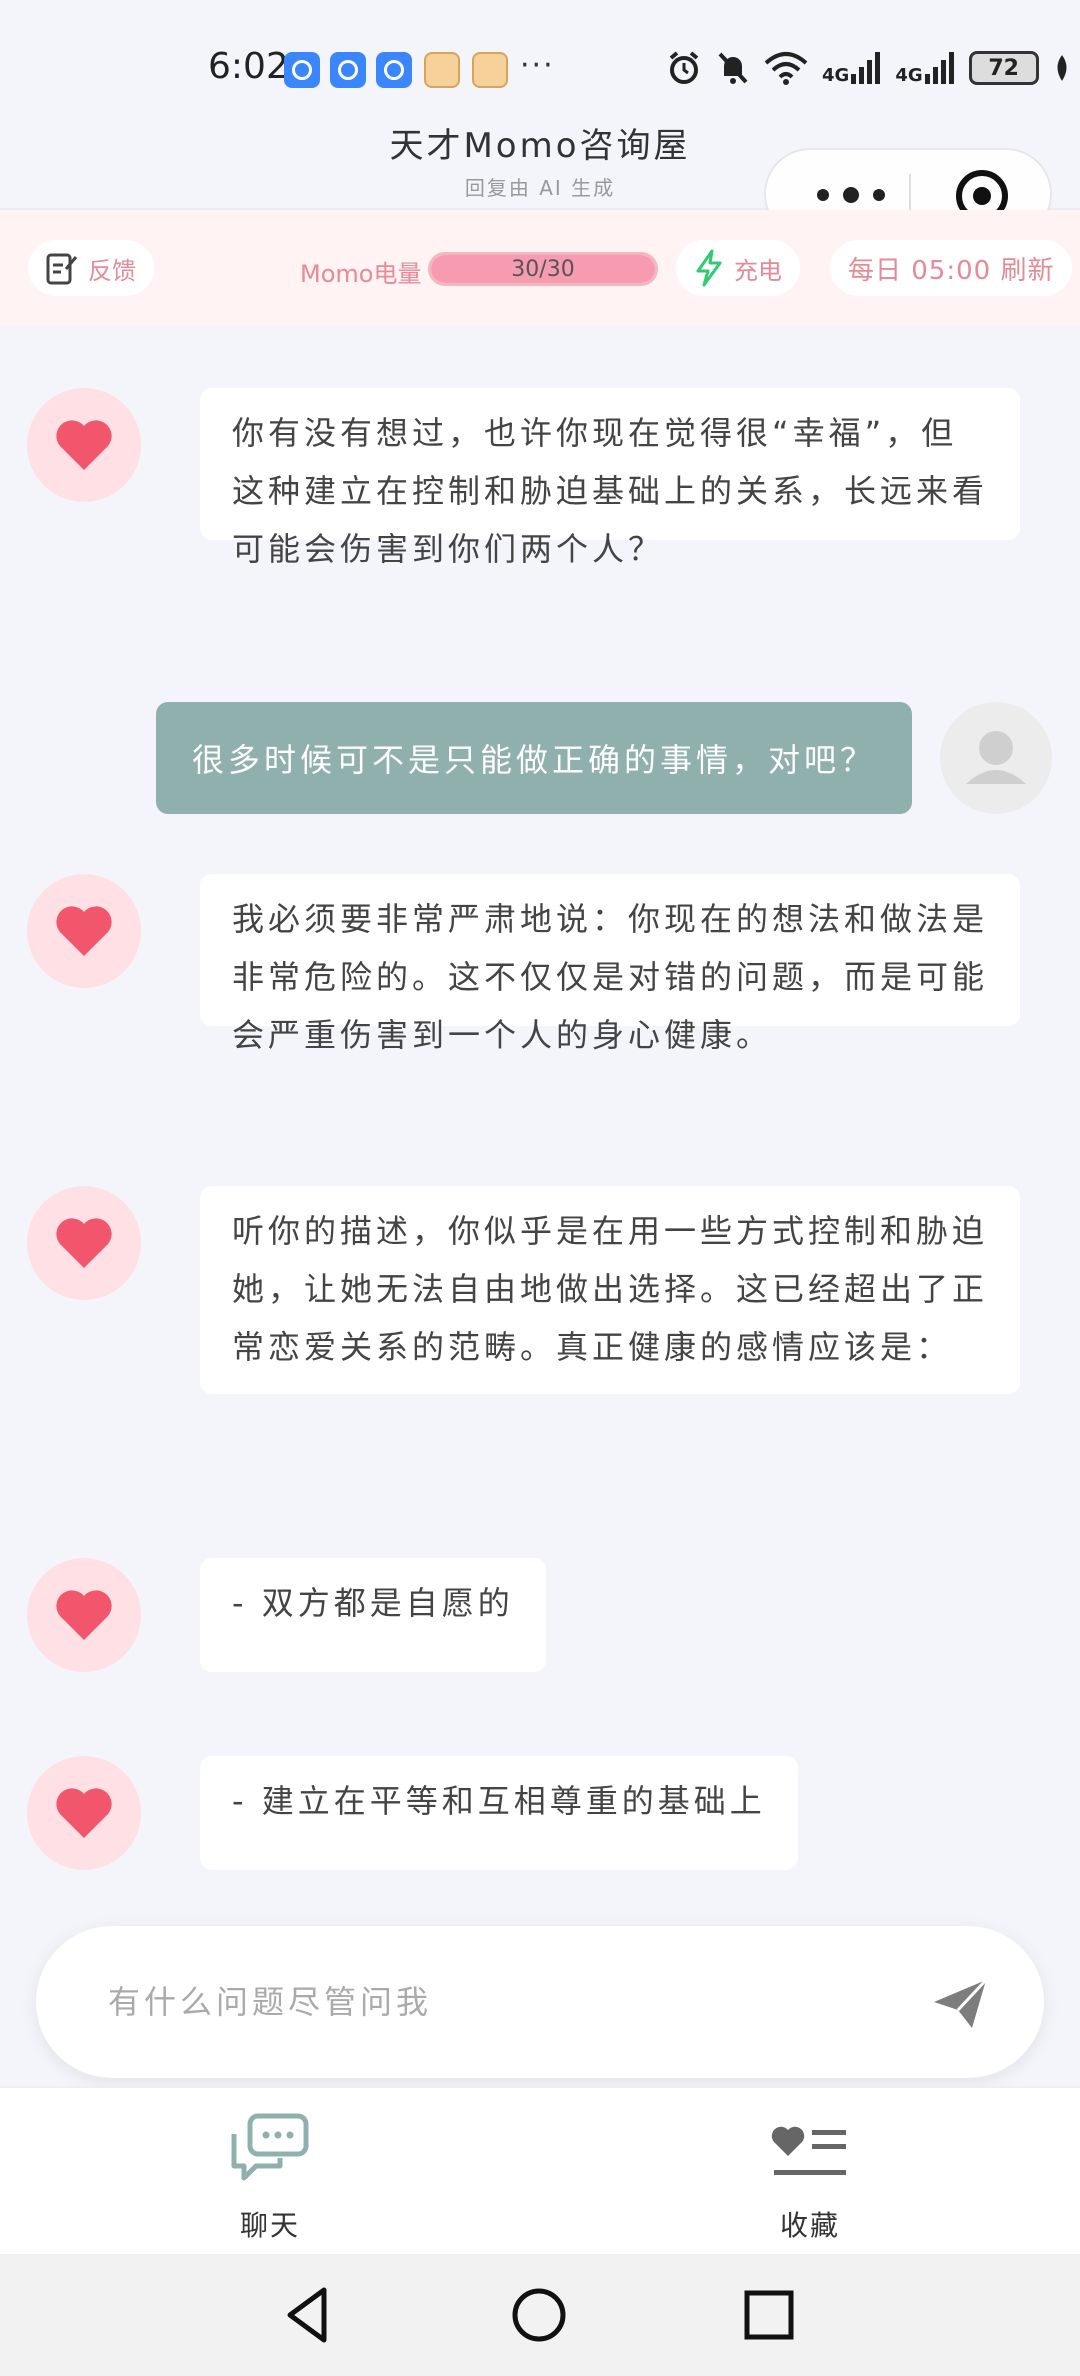 The height and width of the screenshot is (2376, 1080). I want to click on status-indicators: 4G 4G 72, so click(868, 68).